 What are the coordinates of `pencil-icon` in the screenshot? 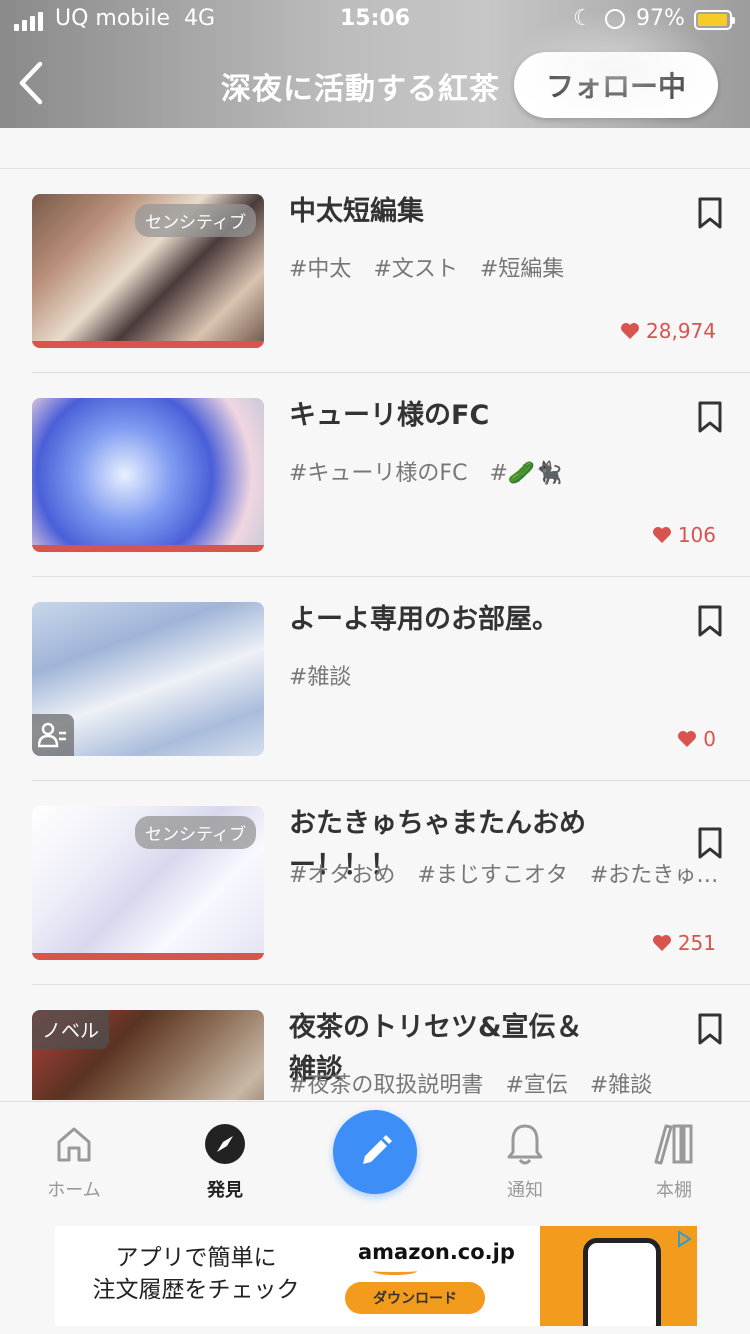 It's located at (377, 1149).